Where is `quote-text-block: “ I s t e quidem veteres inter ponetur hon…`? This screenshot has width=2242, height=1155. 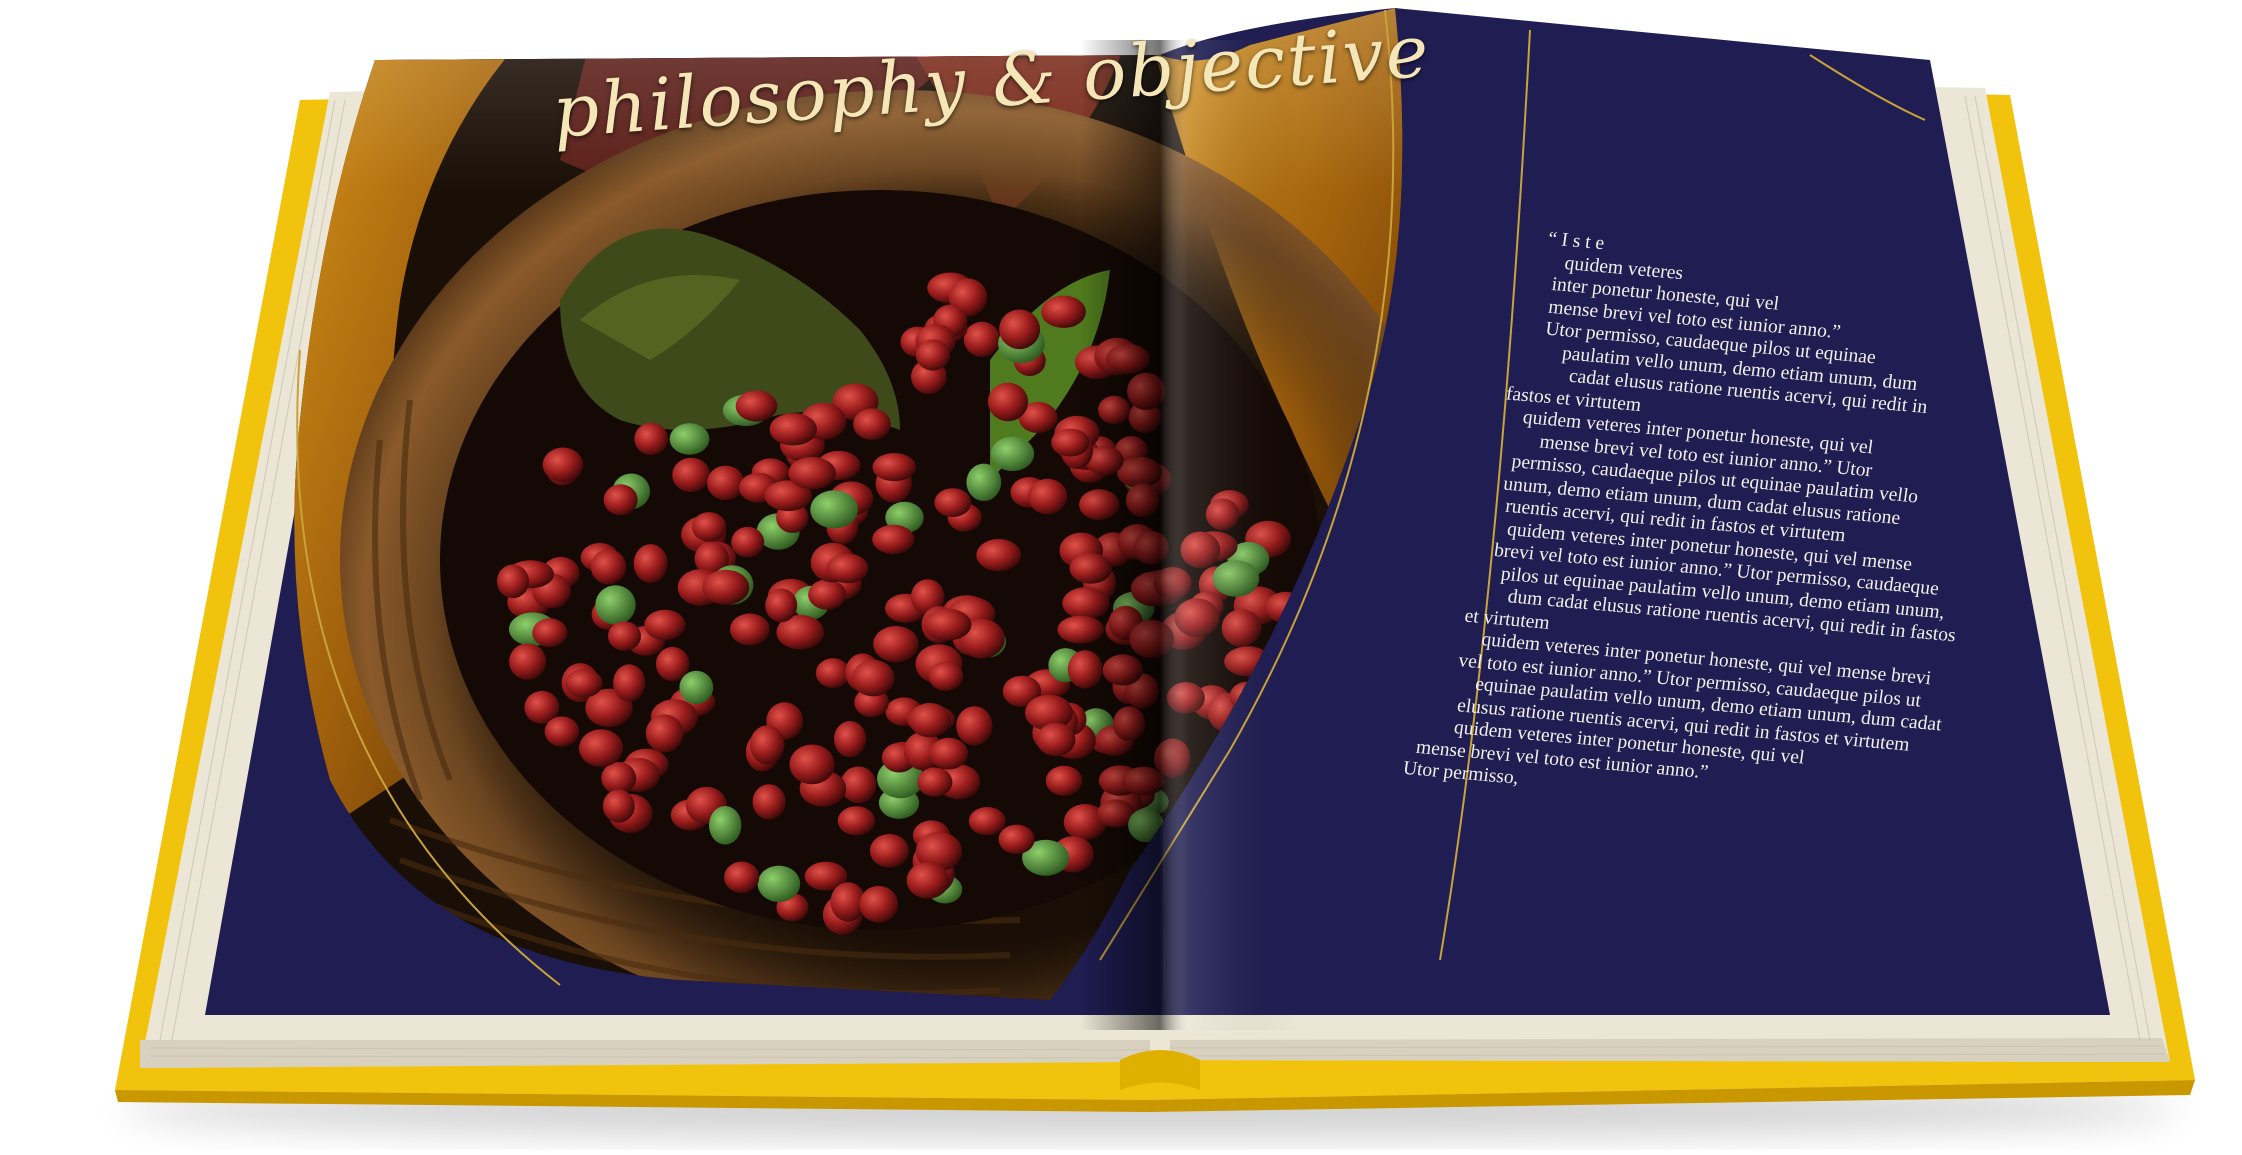 quote-text-block: “ I s t e quidem veteres inter ponetur hon… is located at coordinates (1670, 521).